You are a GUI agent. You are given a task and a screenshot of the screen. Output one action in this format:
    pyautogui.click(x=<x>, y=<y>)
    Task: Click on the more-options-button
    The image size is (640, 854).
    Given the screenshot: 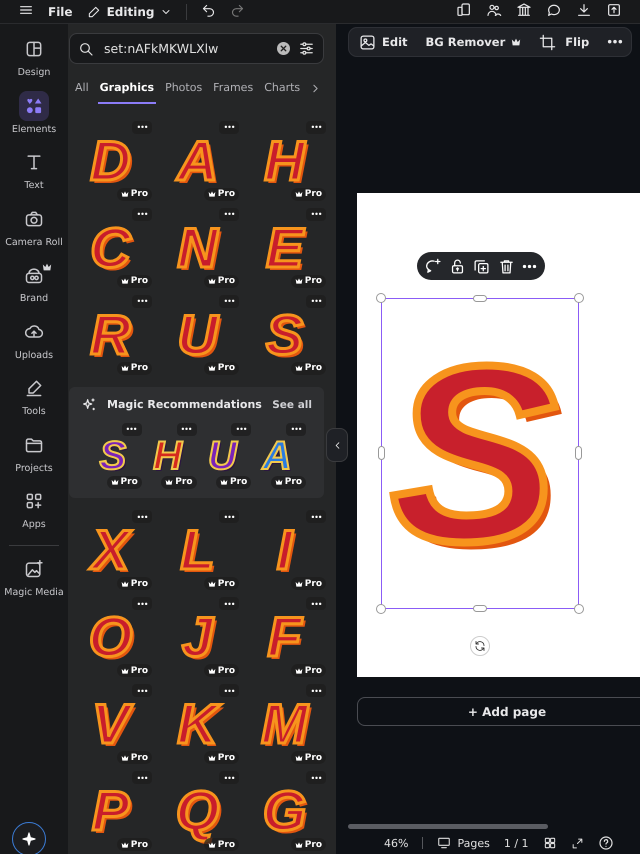 What is the action you would take?
    pyautogui.click(x=615, y=42)
    